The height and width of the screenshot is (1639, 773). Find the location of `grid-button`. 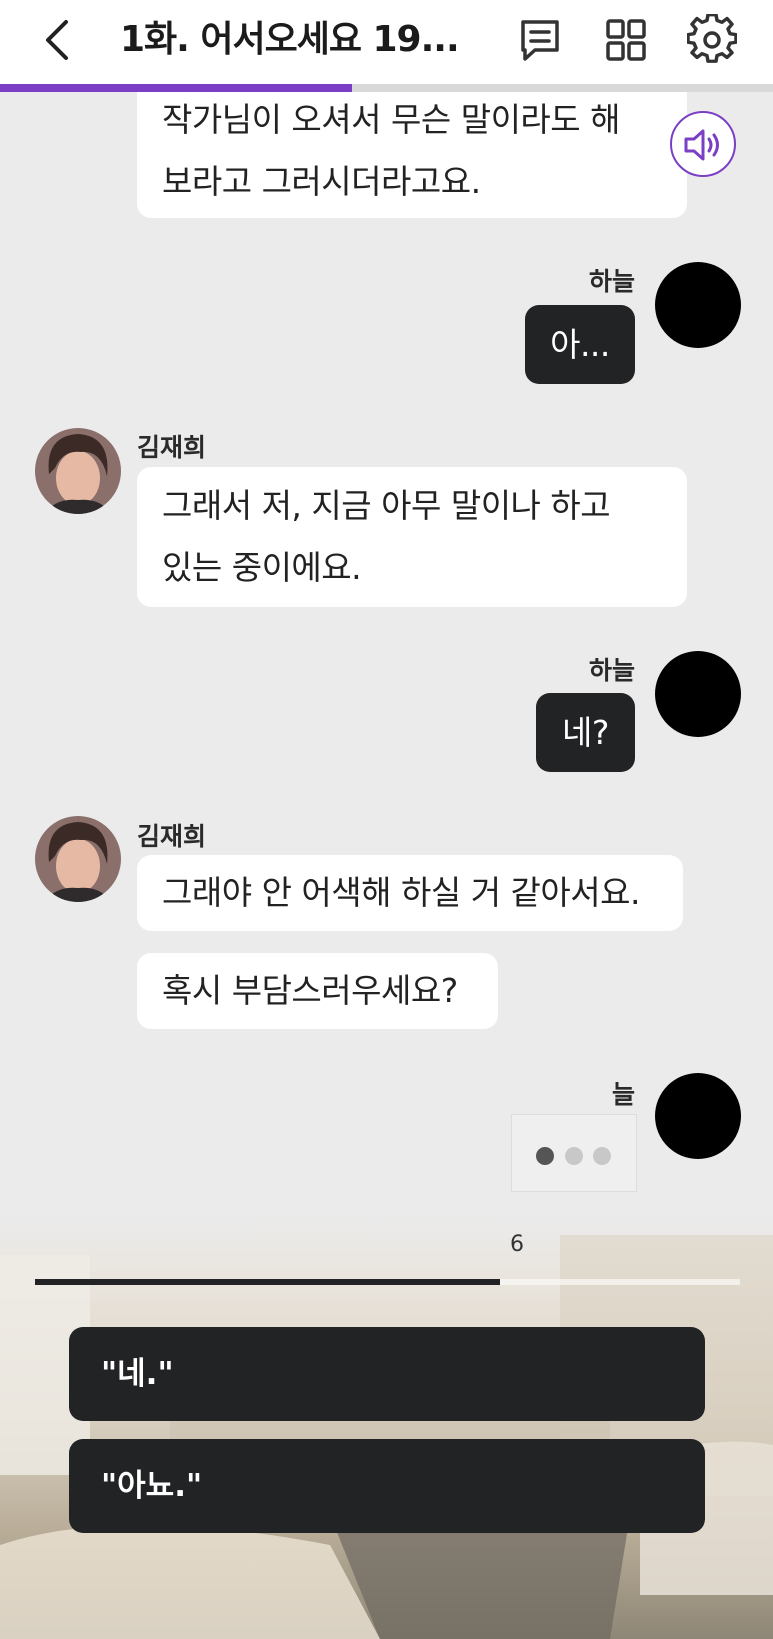

grid-button is located at coordinates (626, 40).